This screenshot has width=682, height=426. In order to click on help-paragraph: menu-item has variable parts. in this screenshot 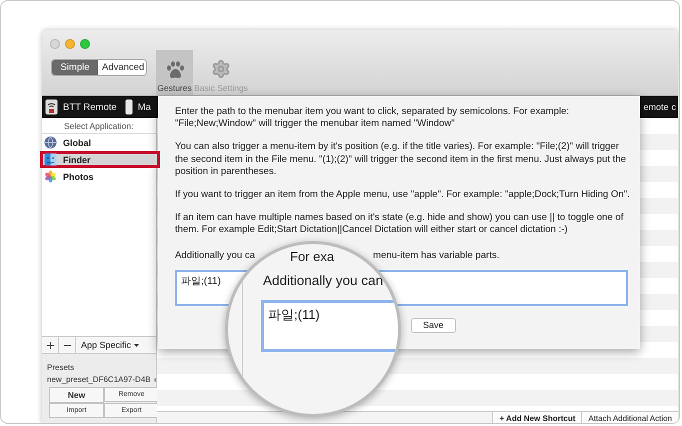, I will do `click(436, 256)`.